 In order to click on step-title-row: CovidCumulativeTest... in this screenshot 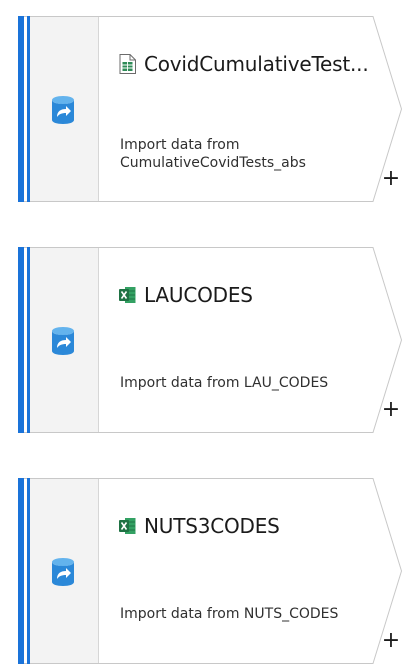, I will do `click(244, 64)`.